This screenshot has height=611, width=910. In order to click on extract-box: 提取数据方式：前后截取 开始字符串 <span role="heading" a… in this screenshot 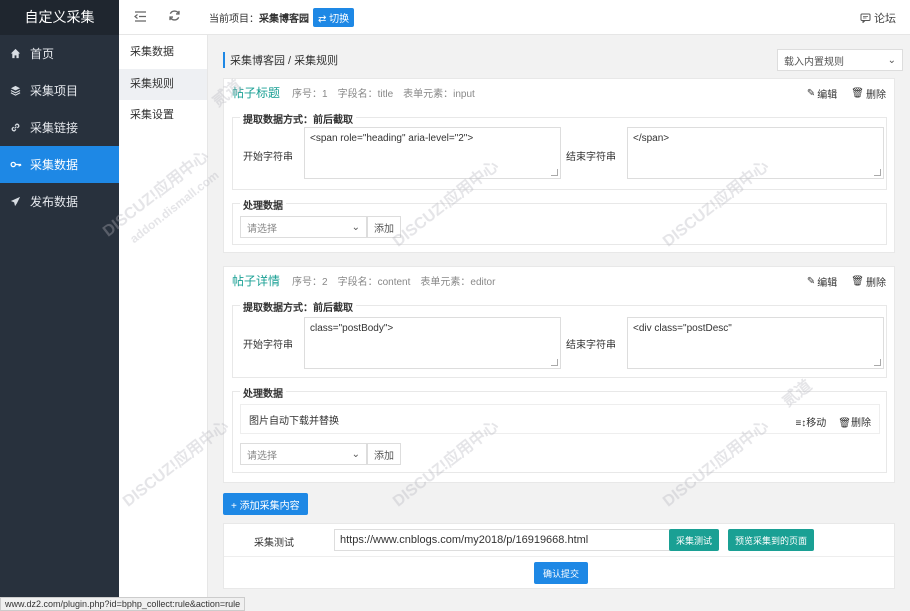, I will do `click(559, 150)`.